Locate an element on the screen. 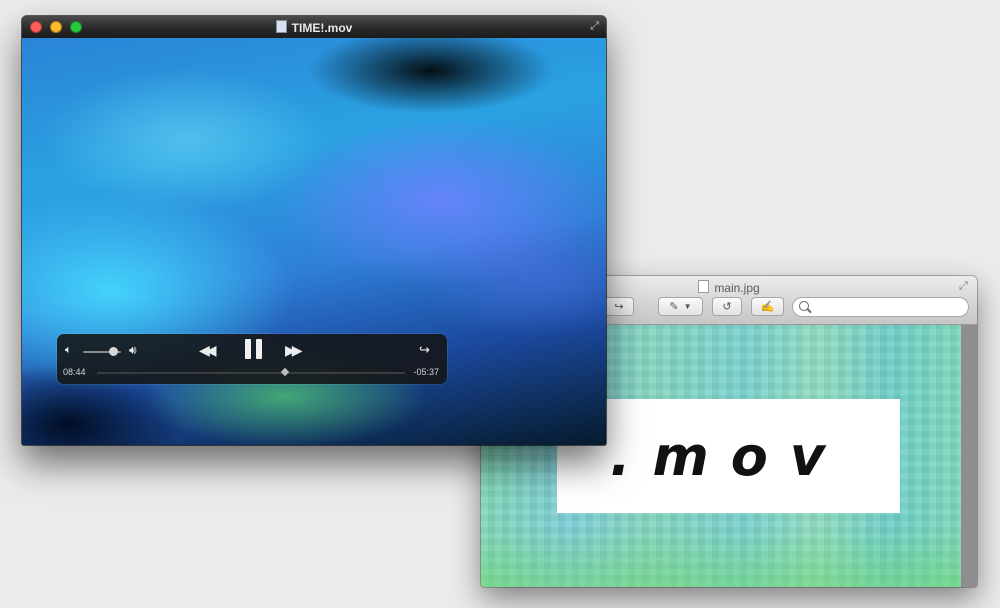 The height and width of the screenshot is (608, 1000). remaining-time: -05:37 is located at coordinates (426, 372).